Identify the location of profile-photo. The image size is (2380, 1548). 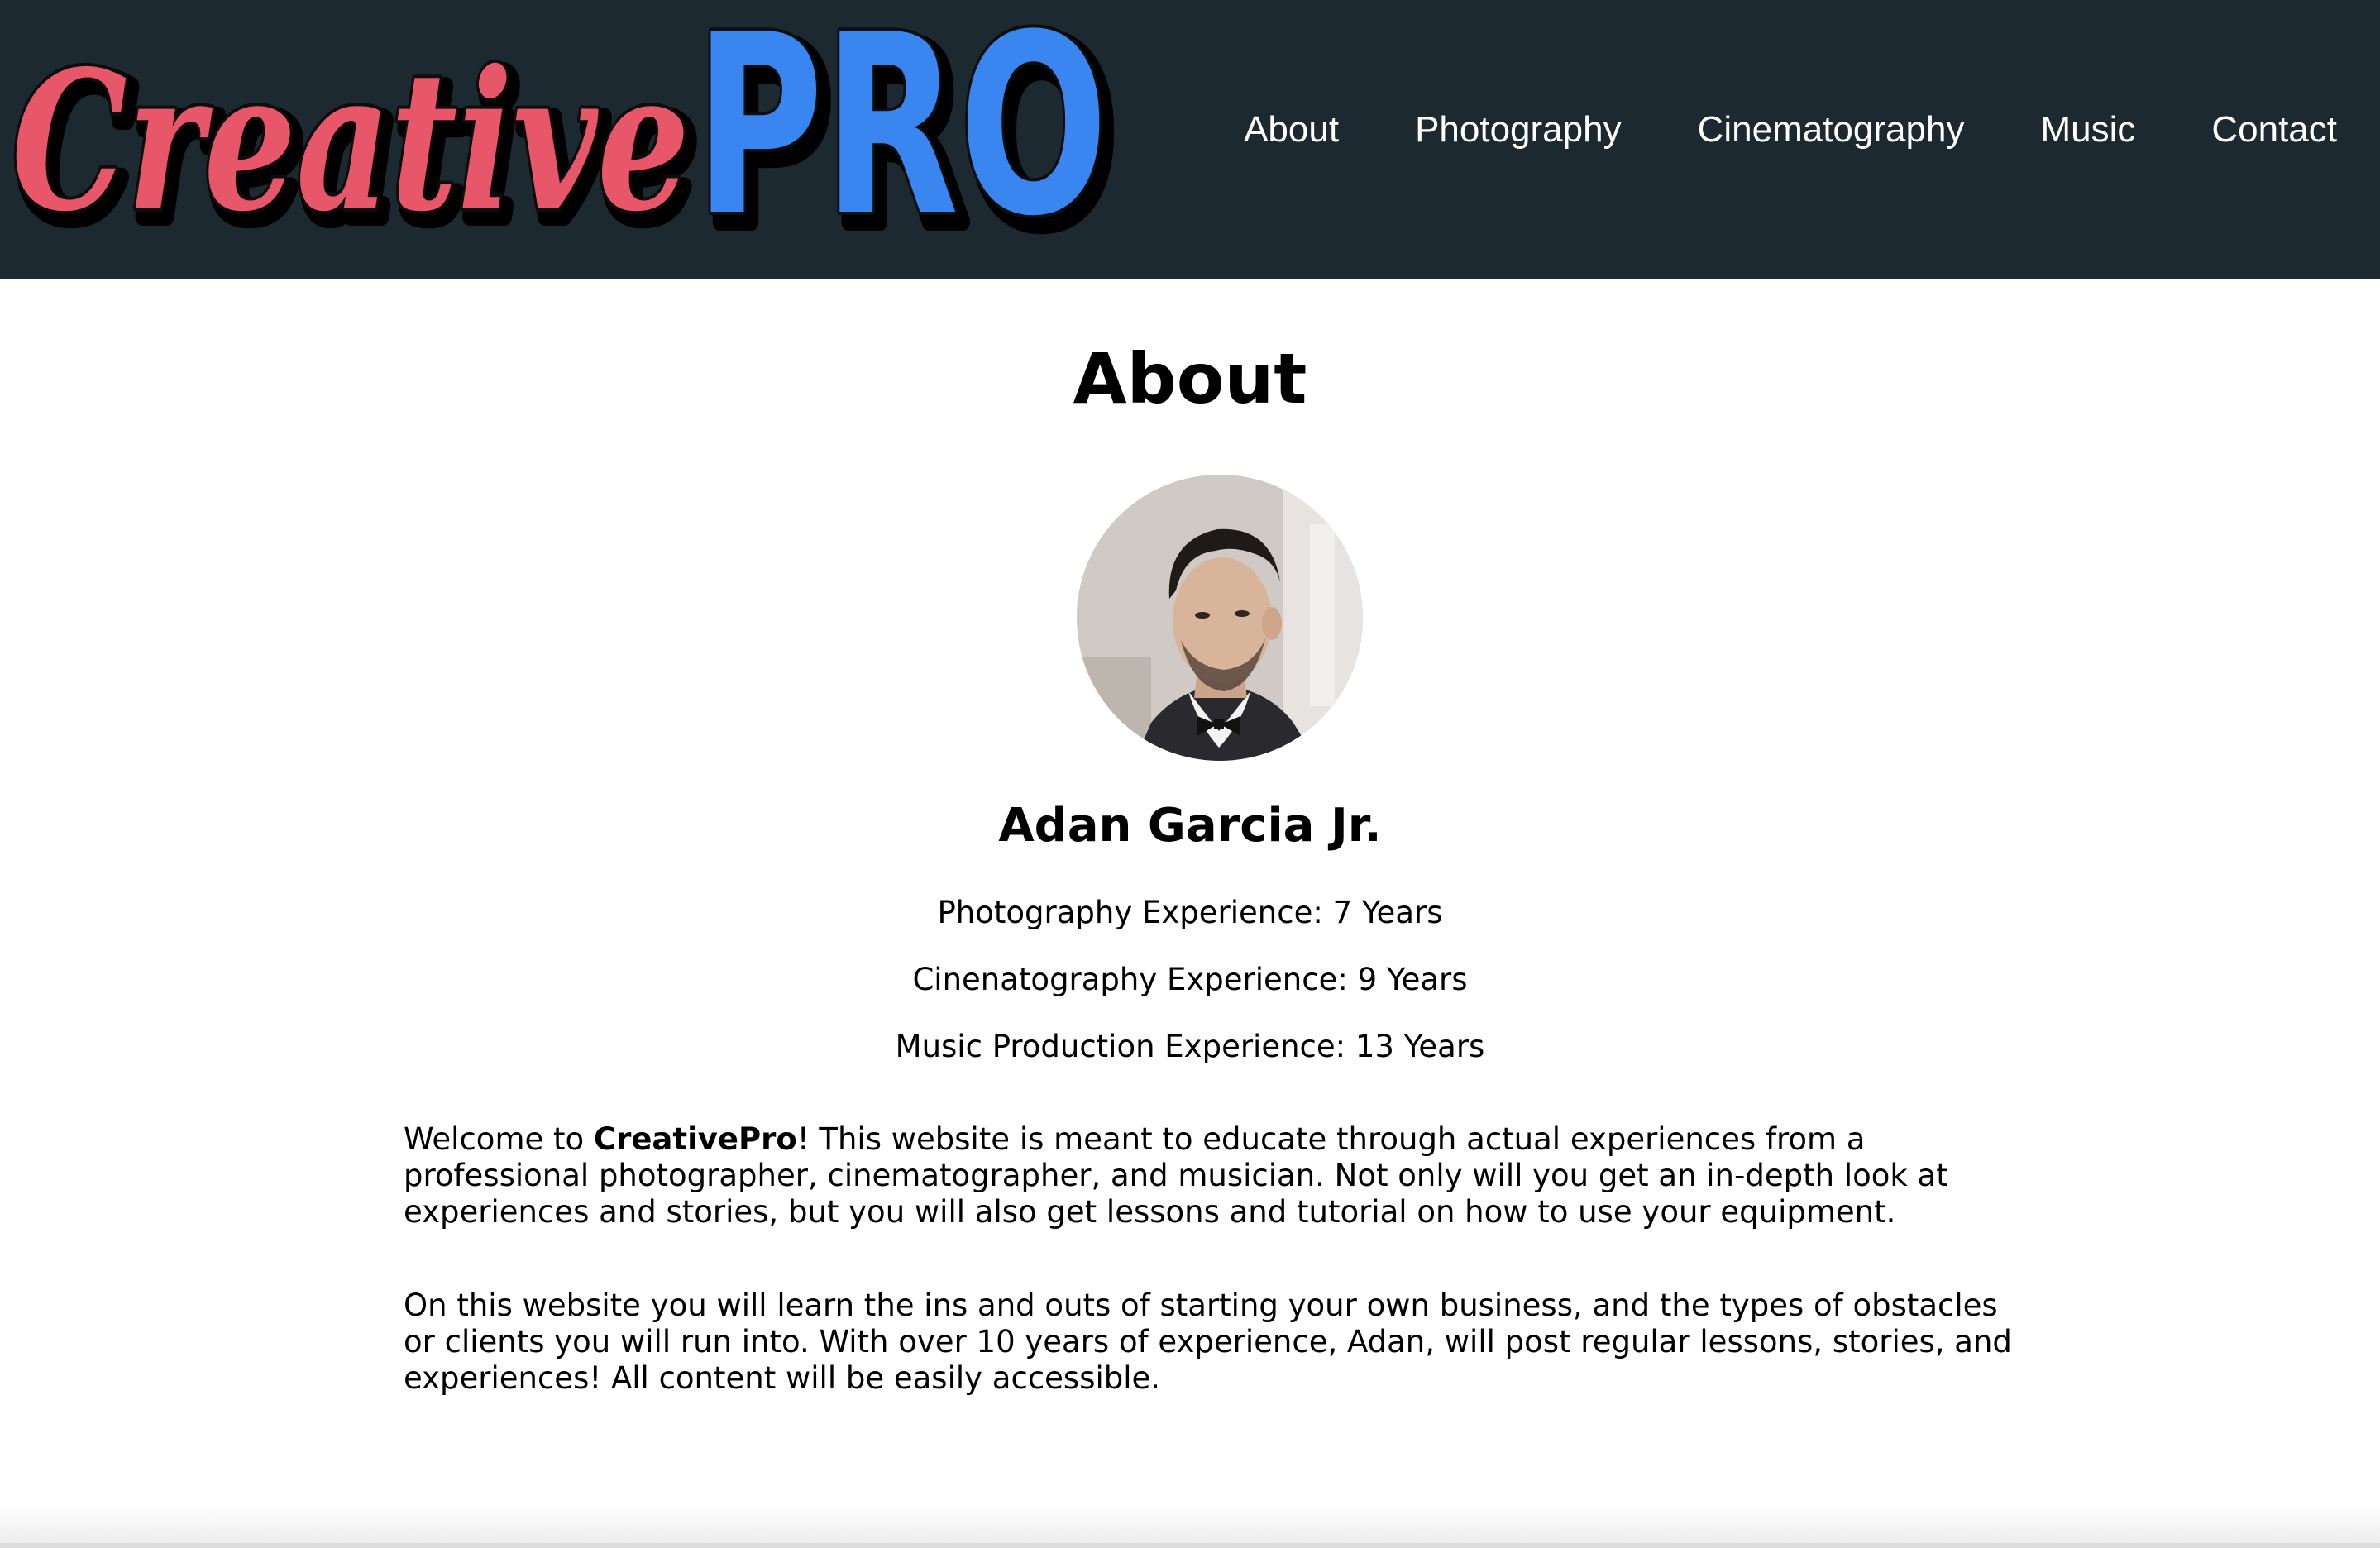
(1220, 618).